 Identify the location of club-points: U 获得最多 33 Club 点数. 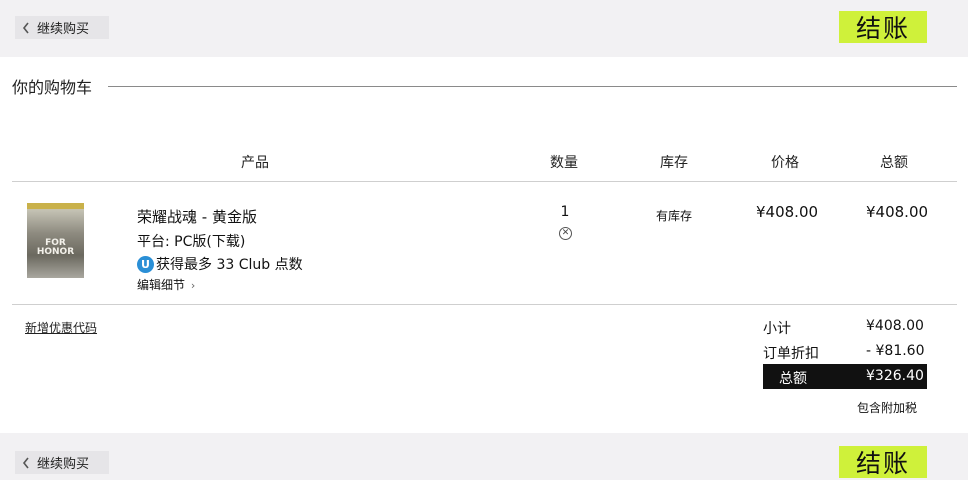
(220, 264).